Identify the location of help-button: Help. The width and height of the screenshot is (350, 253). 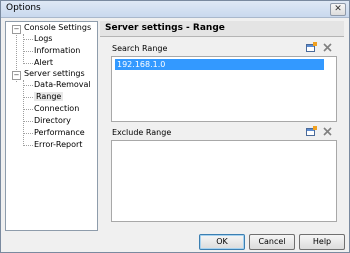
(322, 242).